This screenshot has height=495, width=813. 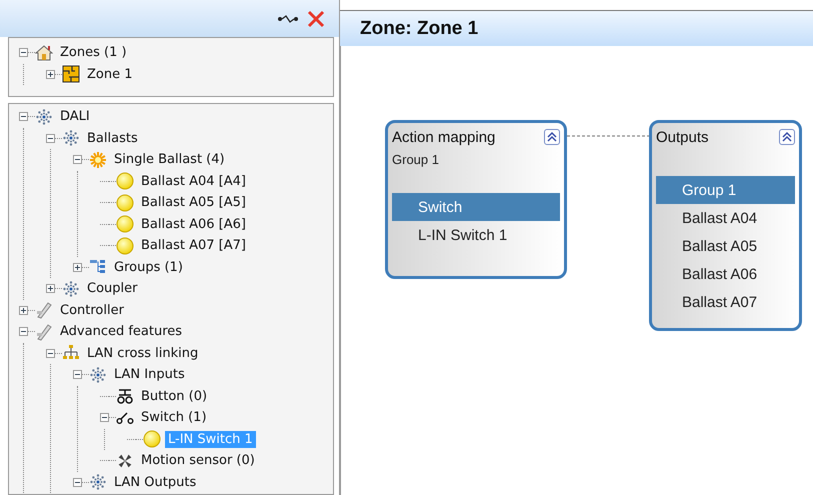 I want to click on tree-item: Zone 1, so click(x=110, y=74).